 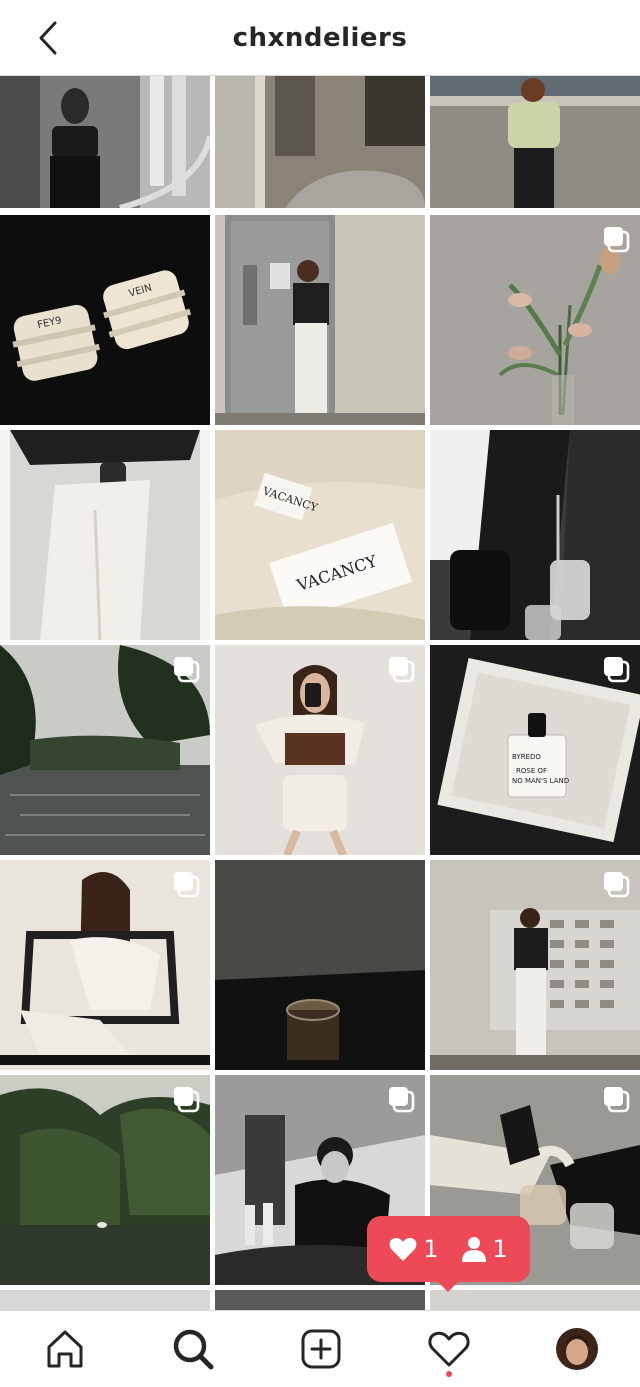 What do you see at coordinates (448, 1254) in the screenshot?
I see `activity-notification-bubble: 1 1` at bounding box center [448, 1254].